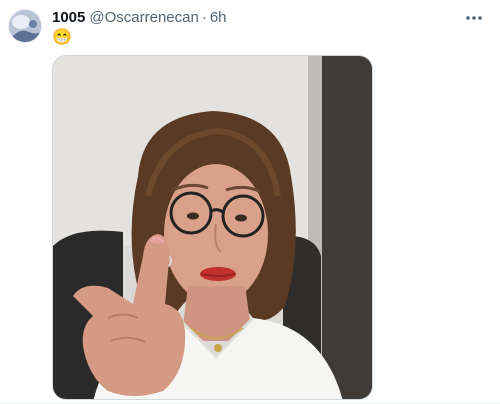  I want to click on tweet-header: 1005 @Oscarrenecan · 6h, so click(139, 18).